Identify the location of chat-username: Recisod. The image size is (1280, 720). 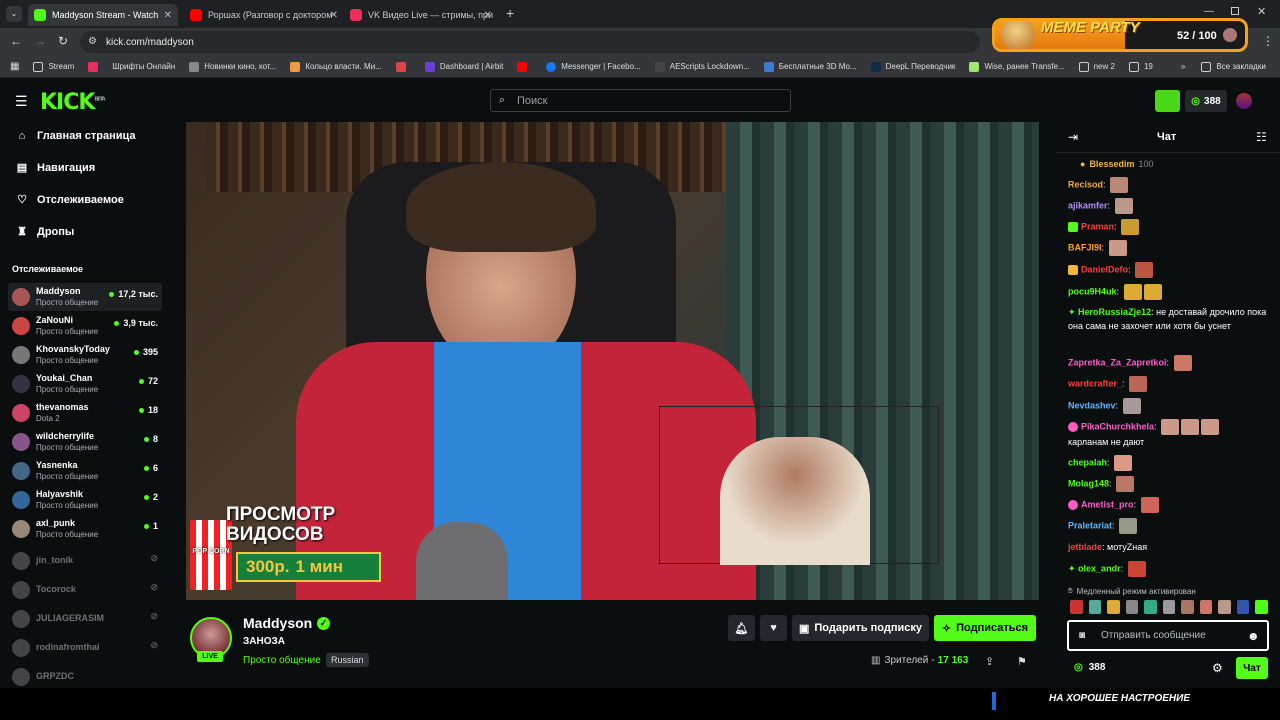
(1085, 184).